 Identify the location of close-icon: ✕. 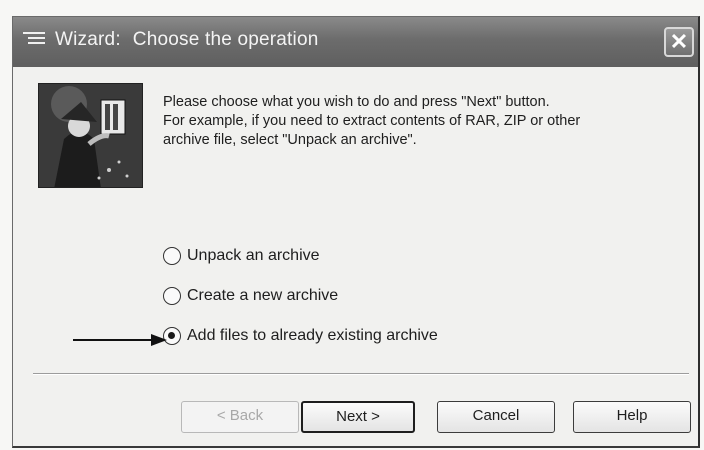
(679, 41).